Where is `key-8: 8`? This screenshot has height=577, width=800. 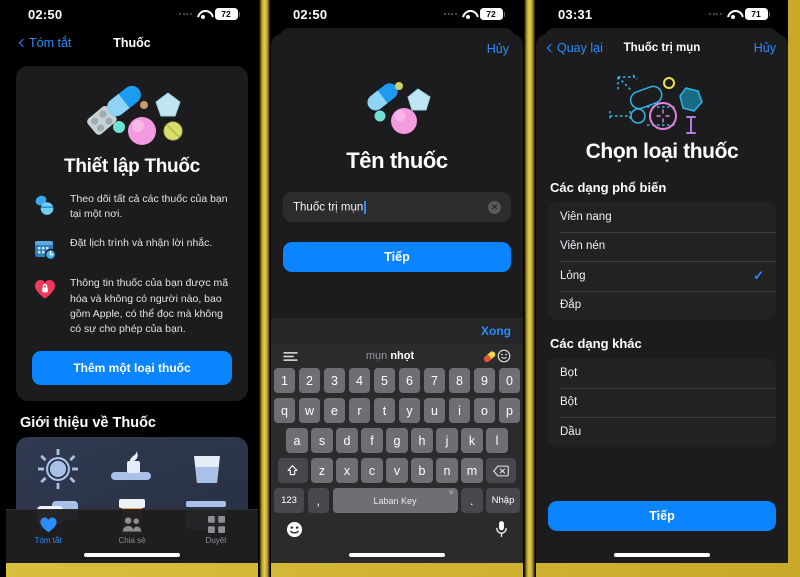
key-8: 8 is located at coordinates (459, 380).